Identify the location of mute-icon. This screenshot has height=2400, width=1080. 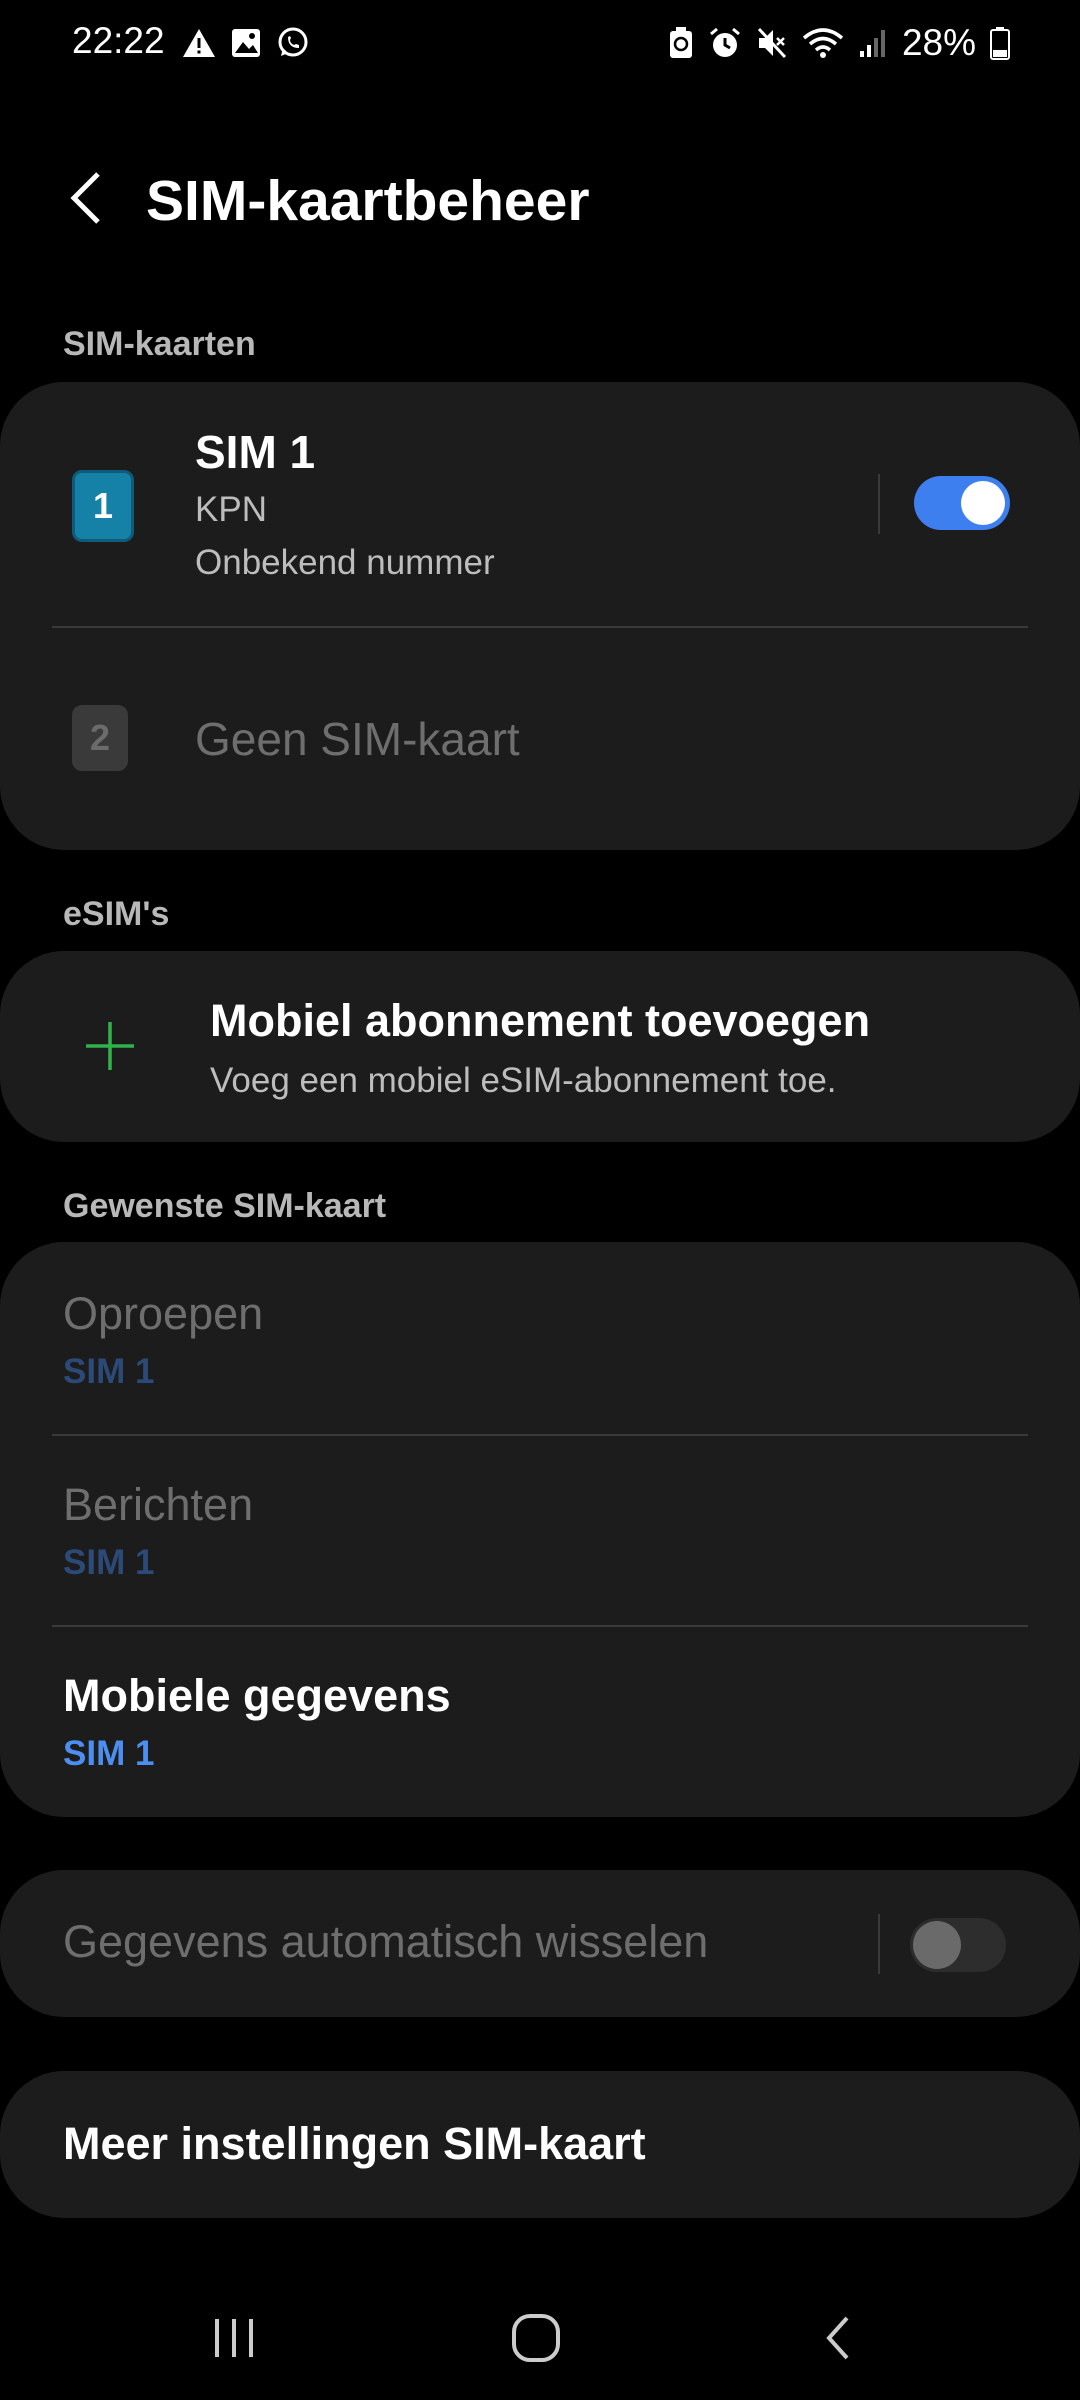
(772, 43).